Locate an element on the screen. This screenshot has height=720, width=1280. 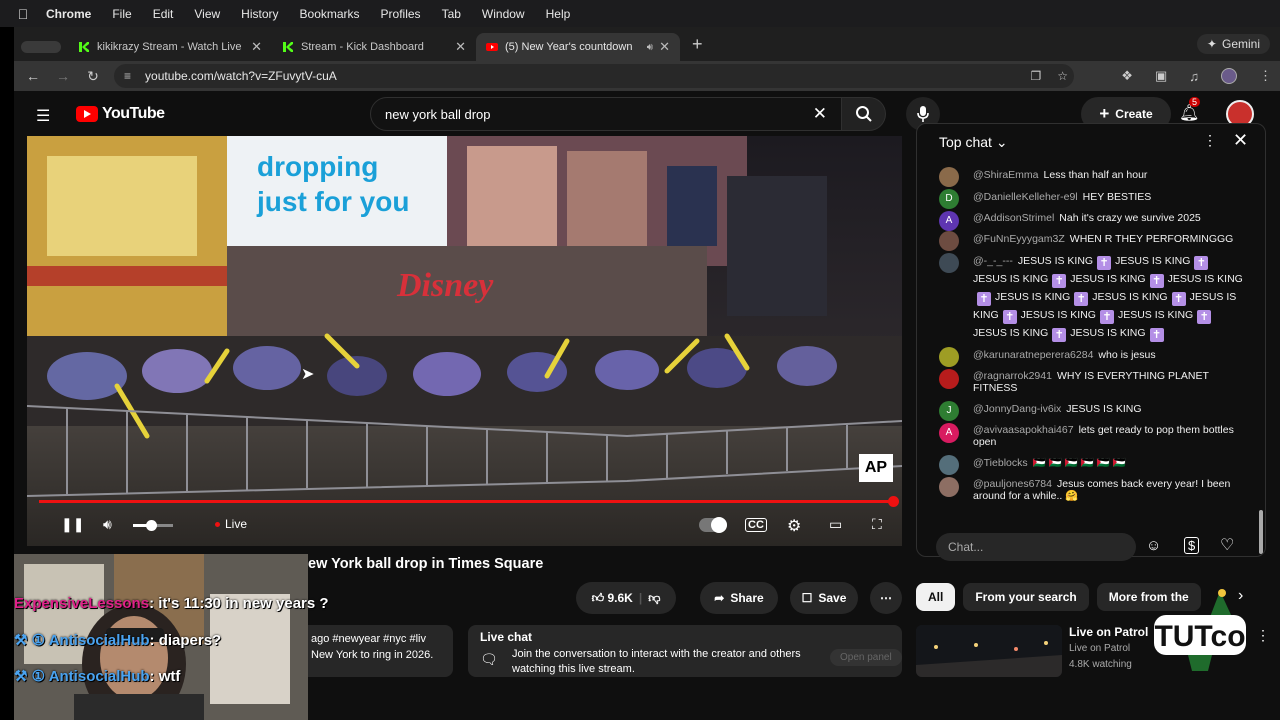
chat-avatar: A is located at coordinates (949, 433).